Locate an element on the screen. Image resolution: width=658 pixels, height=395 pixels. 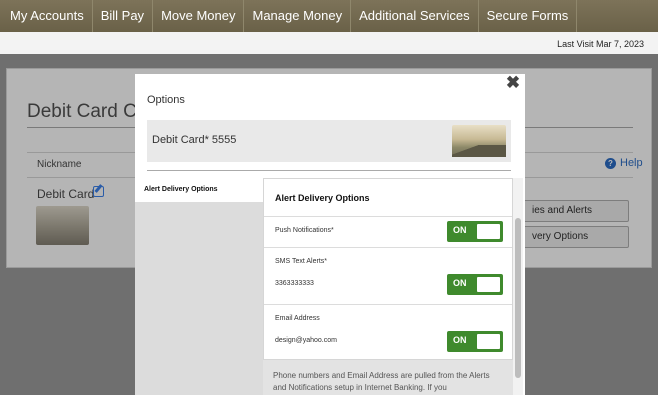
nav-bill-pay: Bill Pay is located at coordinates (123, 16).